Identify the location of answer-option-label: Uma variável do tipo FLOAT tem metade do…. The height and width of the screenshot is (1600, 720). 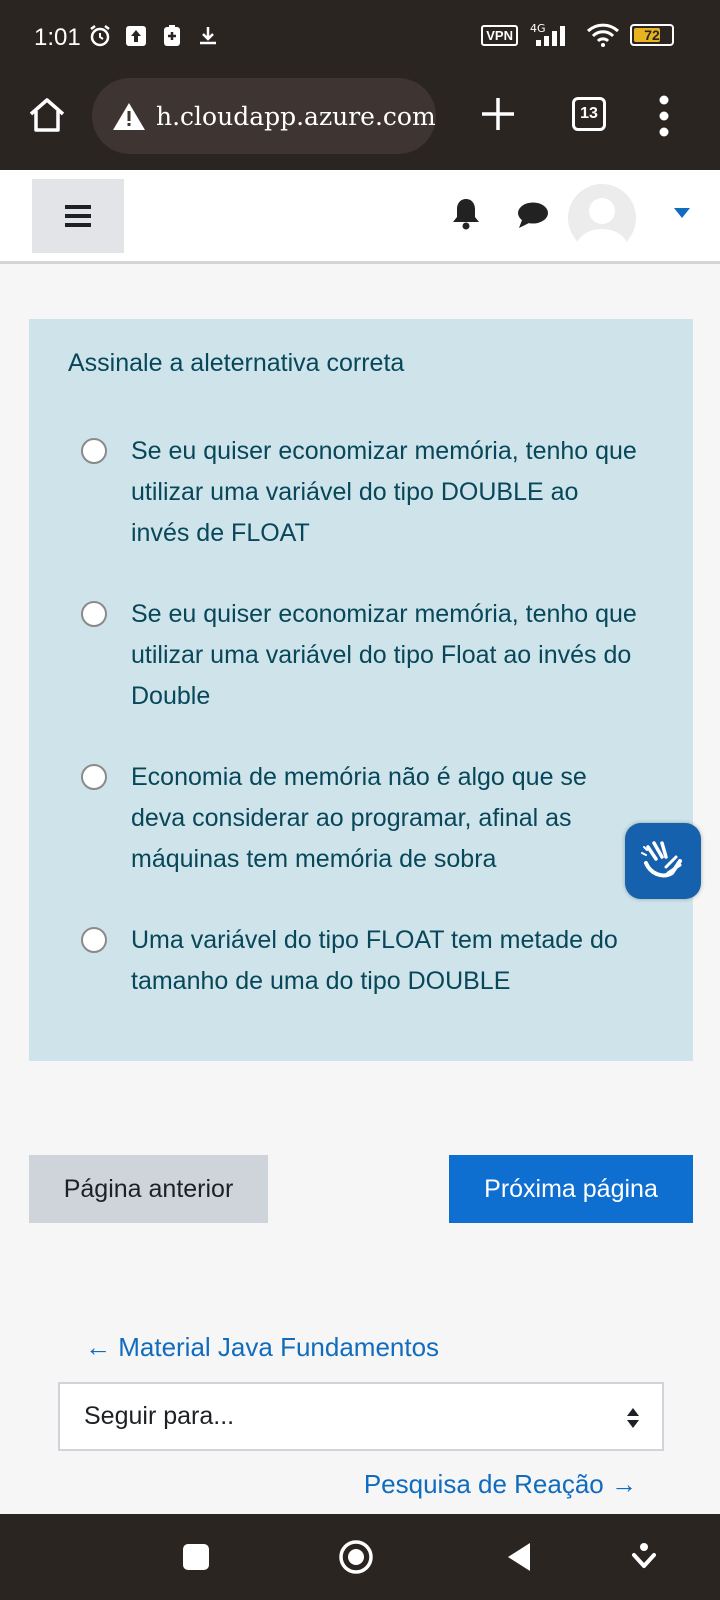
(387, 961).